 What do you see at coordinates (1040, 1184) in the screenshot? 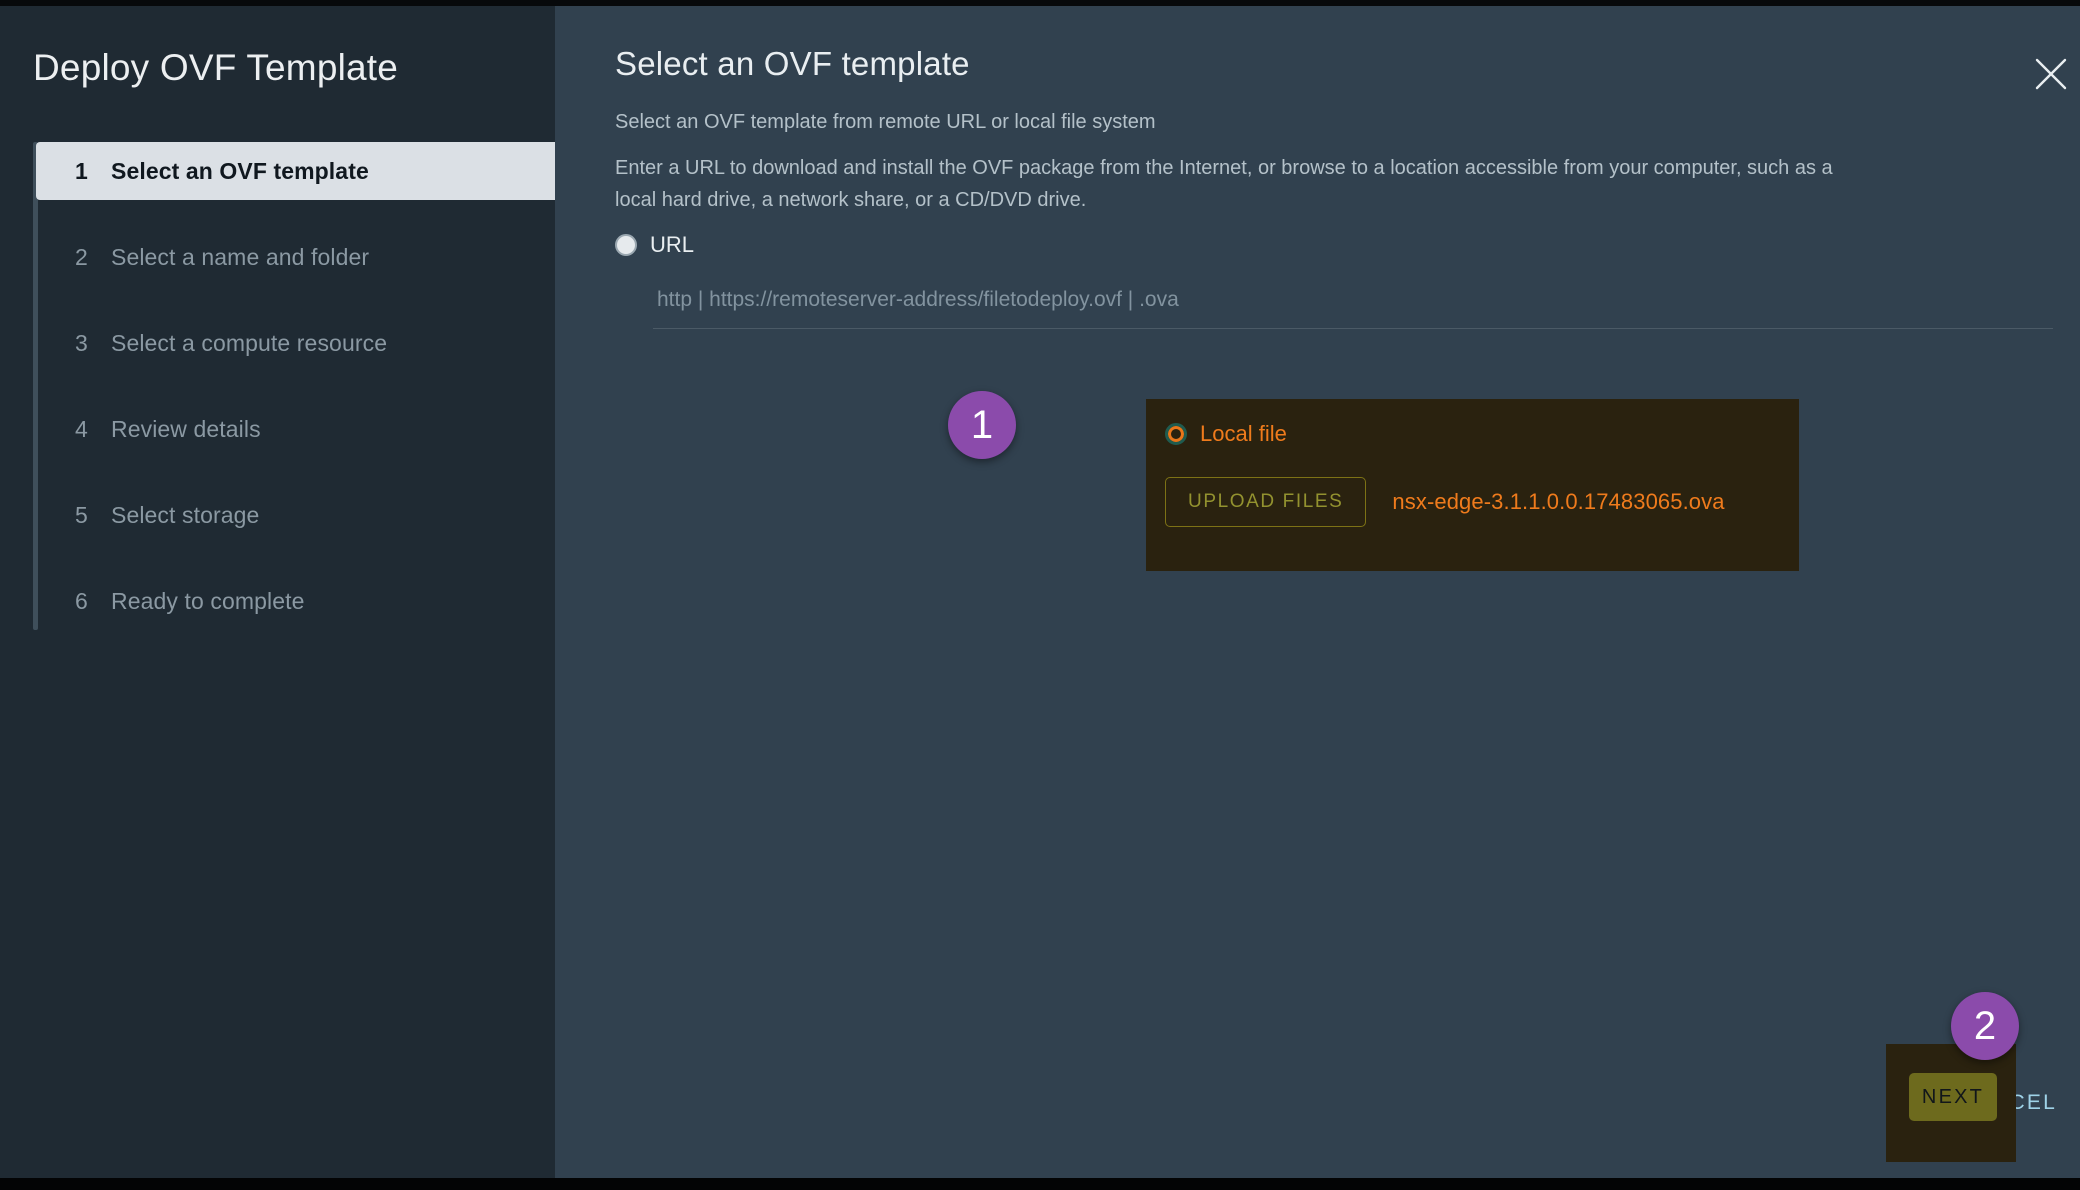
I see `browser-chrome-bottom-strip` at bounding box center [1040, 1184].